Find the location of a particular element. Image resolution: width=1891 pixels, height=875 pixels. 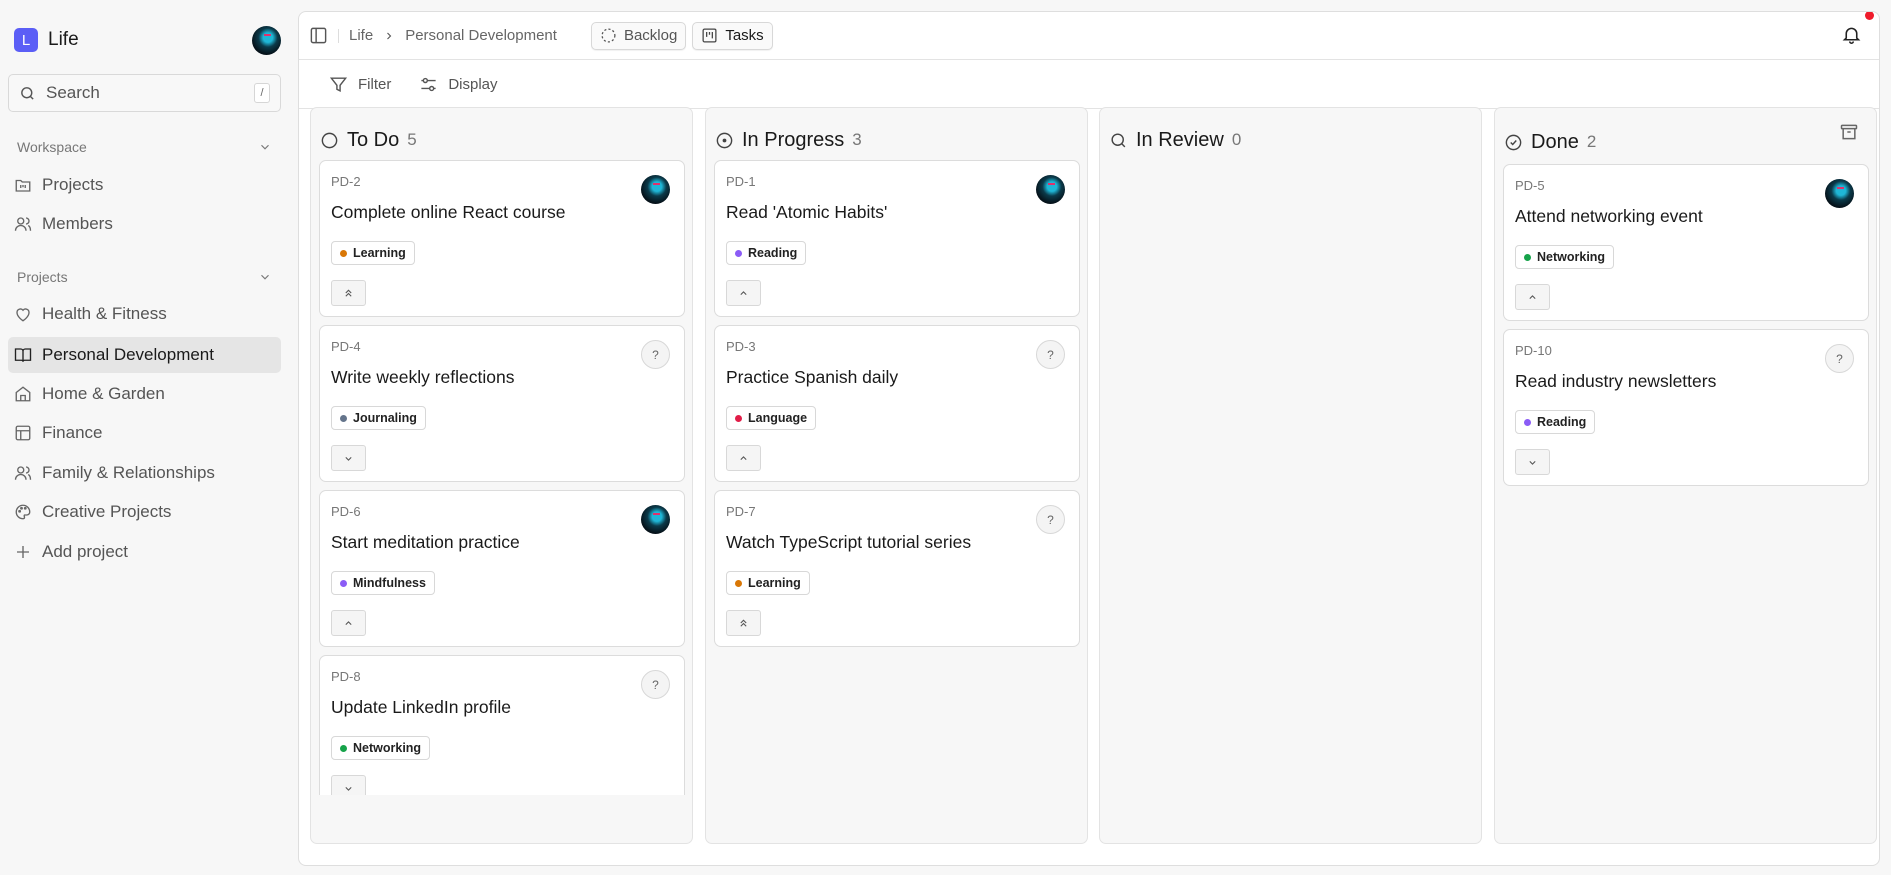

user-avatar is located at coordinates (266, 40).